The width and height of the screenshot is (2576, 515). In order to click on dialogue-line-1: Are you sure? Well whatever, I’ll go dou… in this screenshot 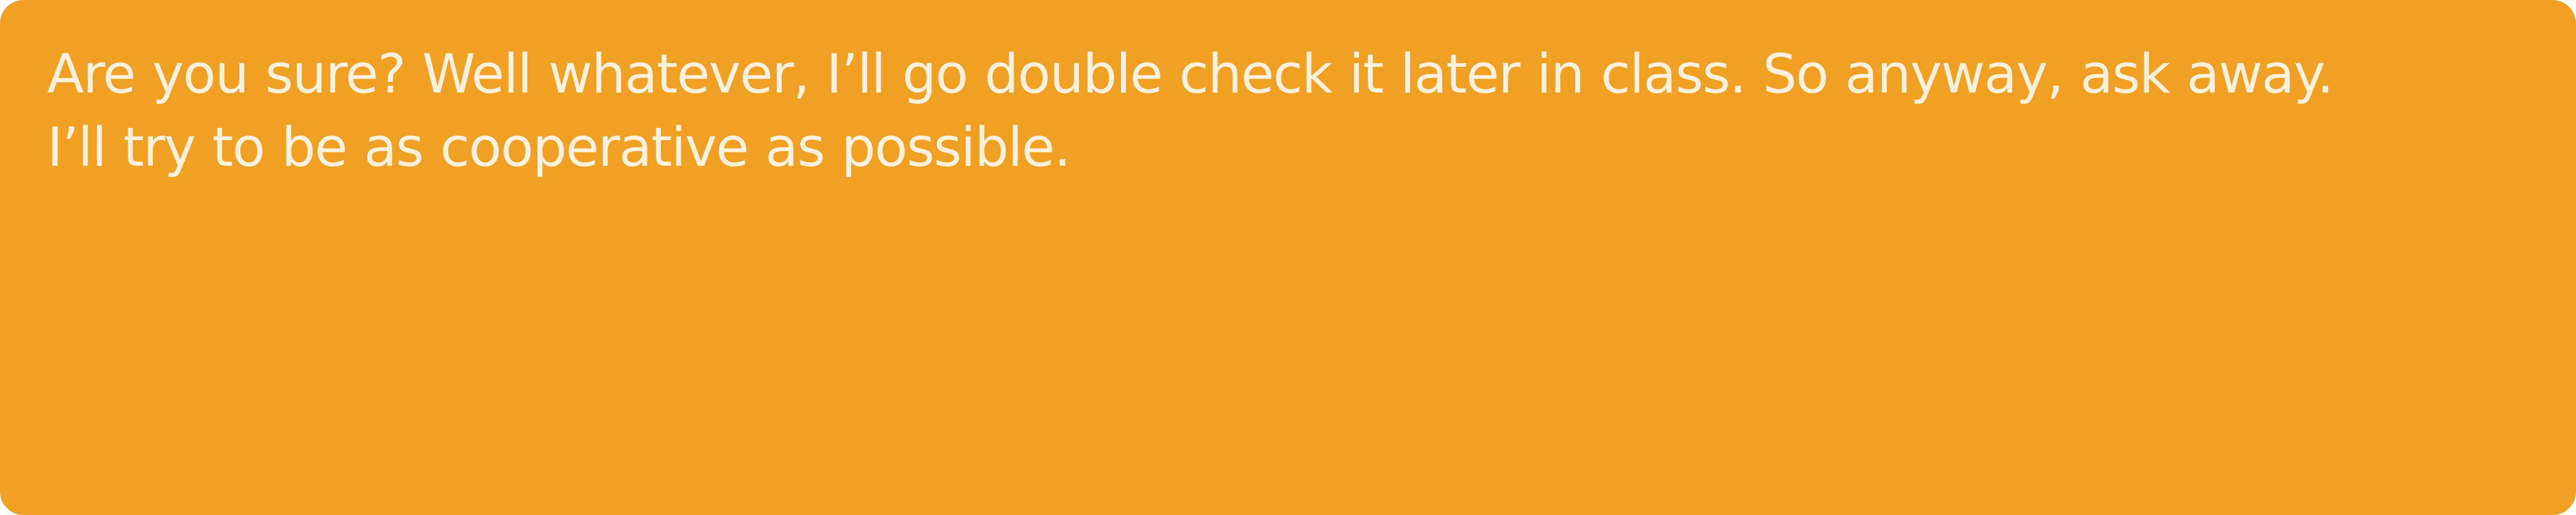, I will do `click(1190, 73)`.